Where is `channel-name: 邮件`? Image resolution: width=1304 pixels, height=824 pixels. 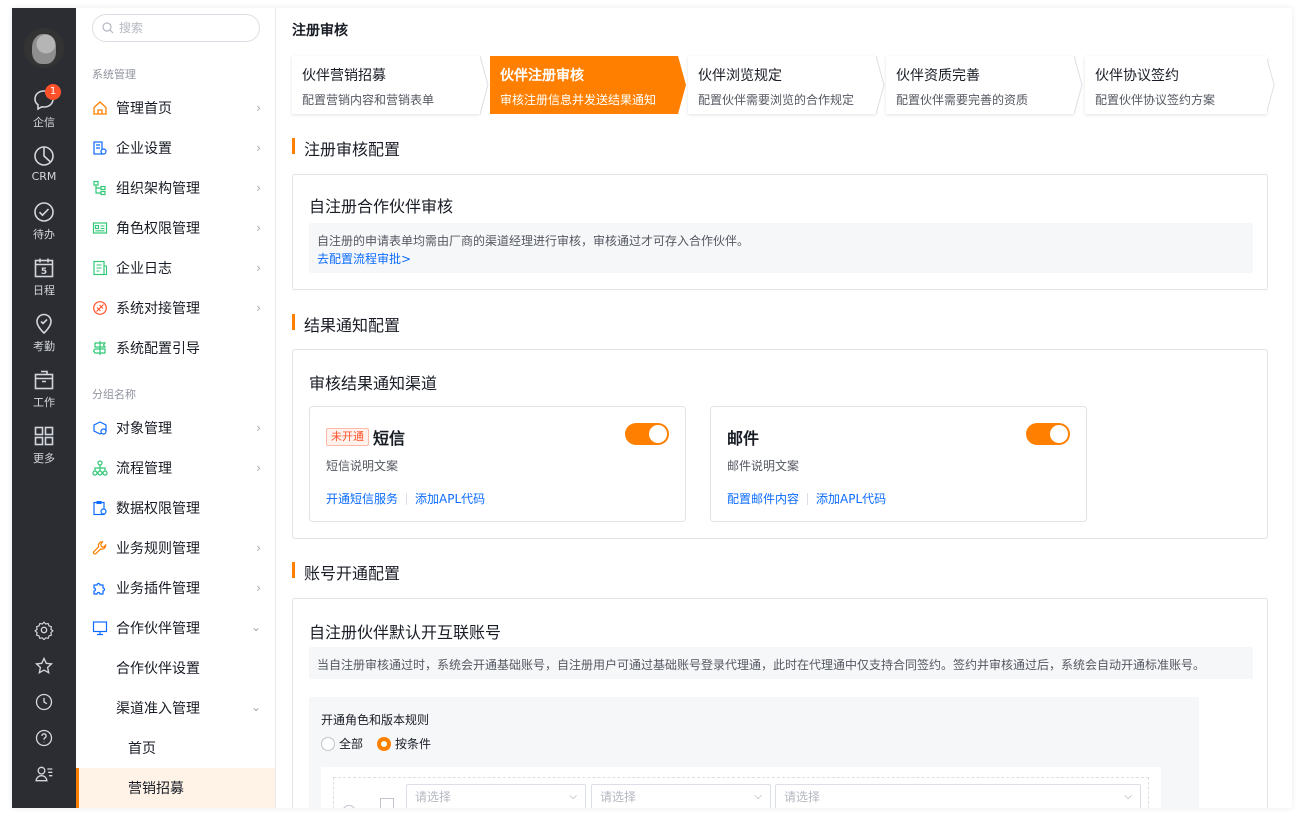
channel-name: 邮件 is located at coordinates (743, 437).